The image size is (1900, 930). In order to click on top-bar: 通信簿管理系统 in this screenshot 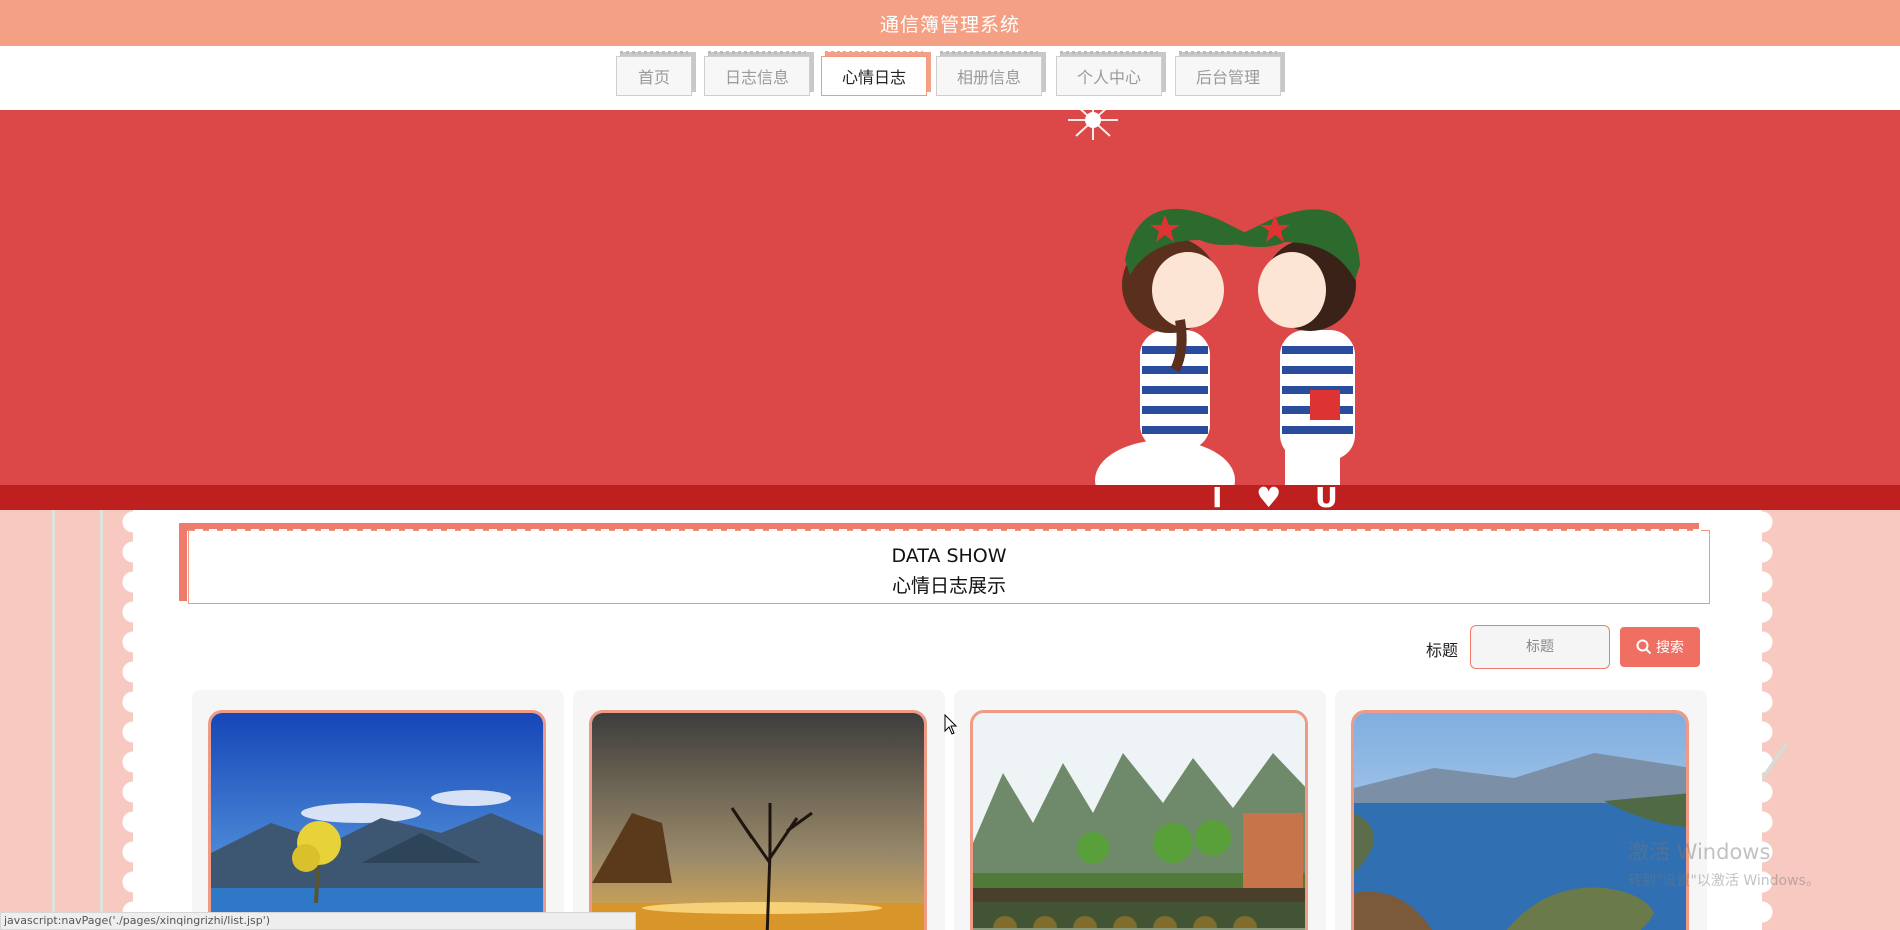, I will do `click(950, 23)`.